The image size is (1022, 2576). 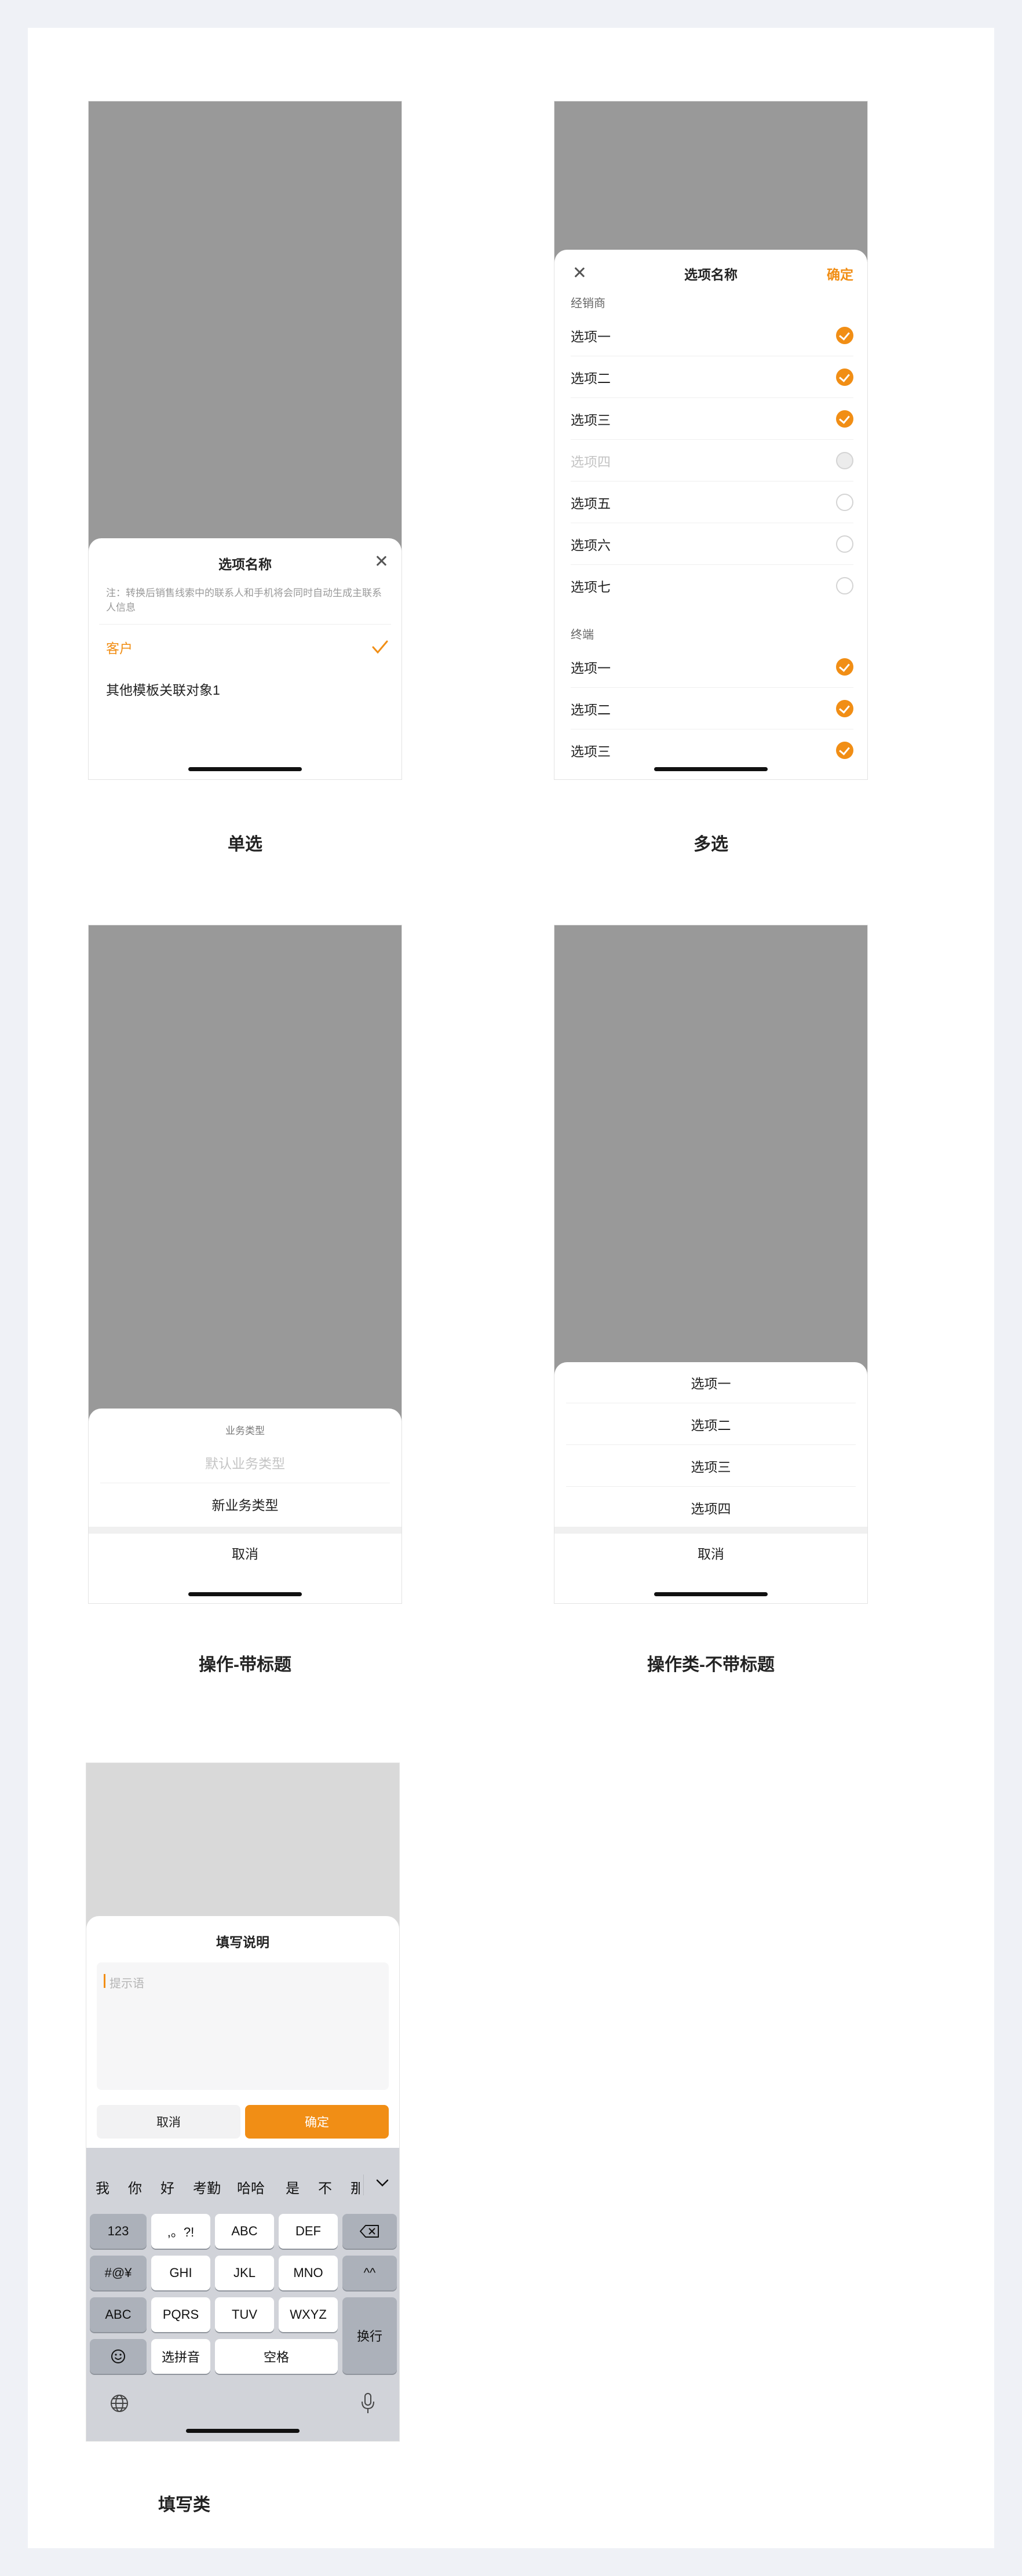 What do you see at coordinates (244, 600) in the screenshot?
I see `single-select-note: 注：转换后销售线索中的联系人和手机将会同时自动生成主联系人信息` at bounding box center [244, 600].